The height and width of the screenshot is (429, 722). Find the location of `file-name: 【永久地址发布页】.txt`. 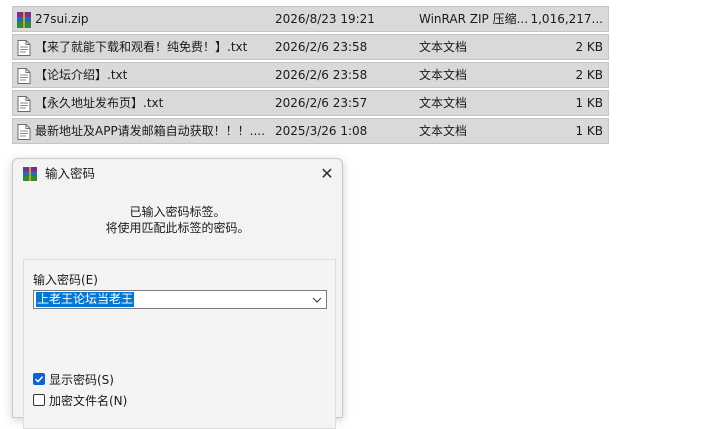

file-name: 【永久地址发布页】.txt is located at coordinates (99, 103).